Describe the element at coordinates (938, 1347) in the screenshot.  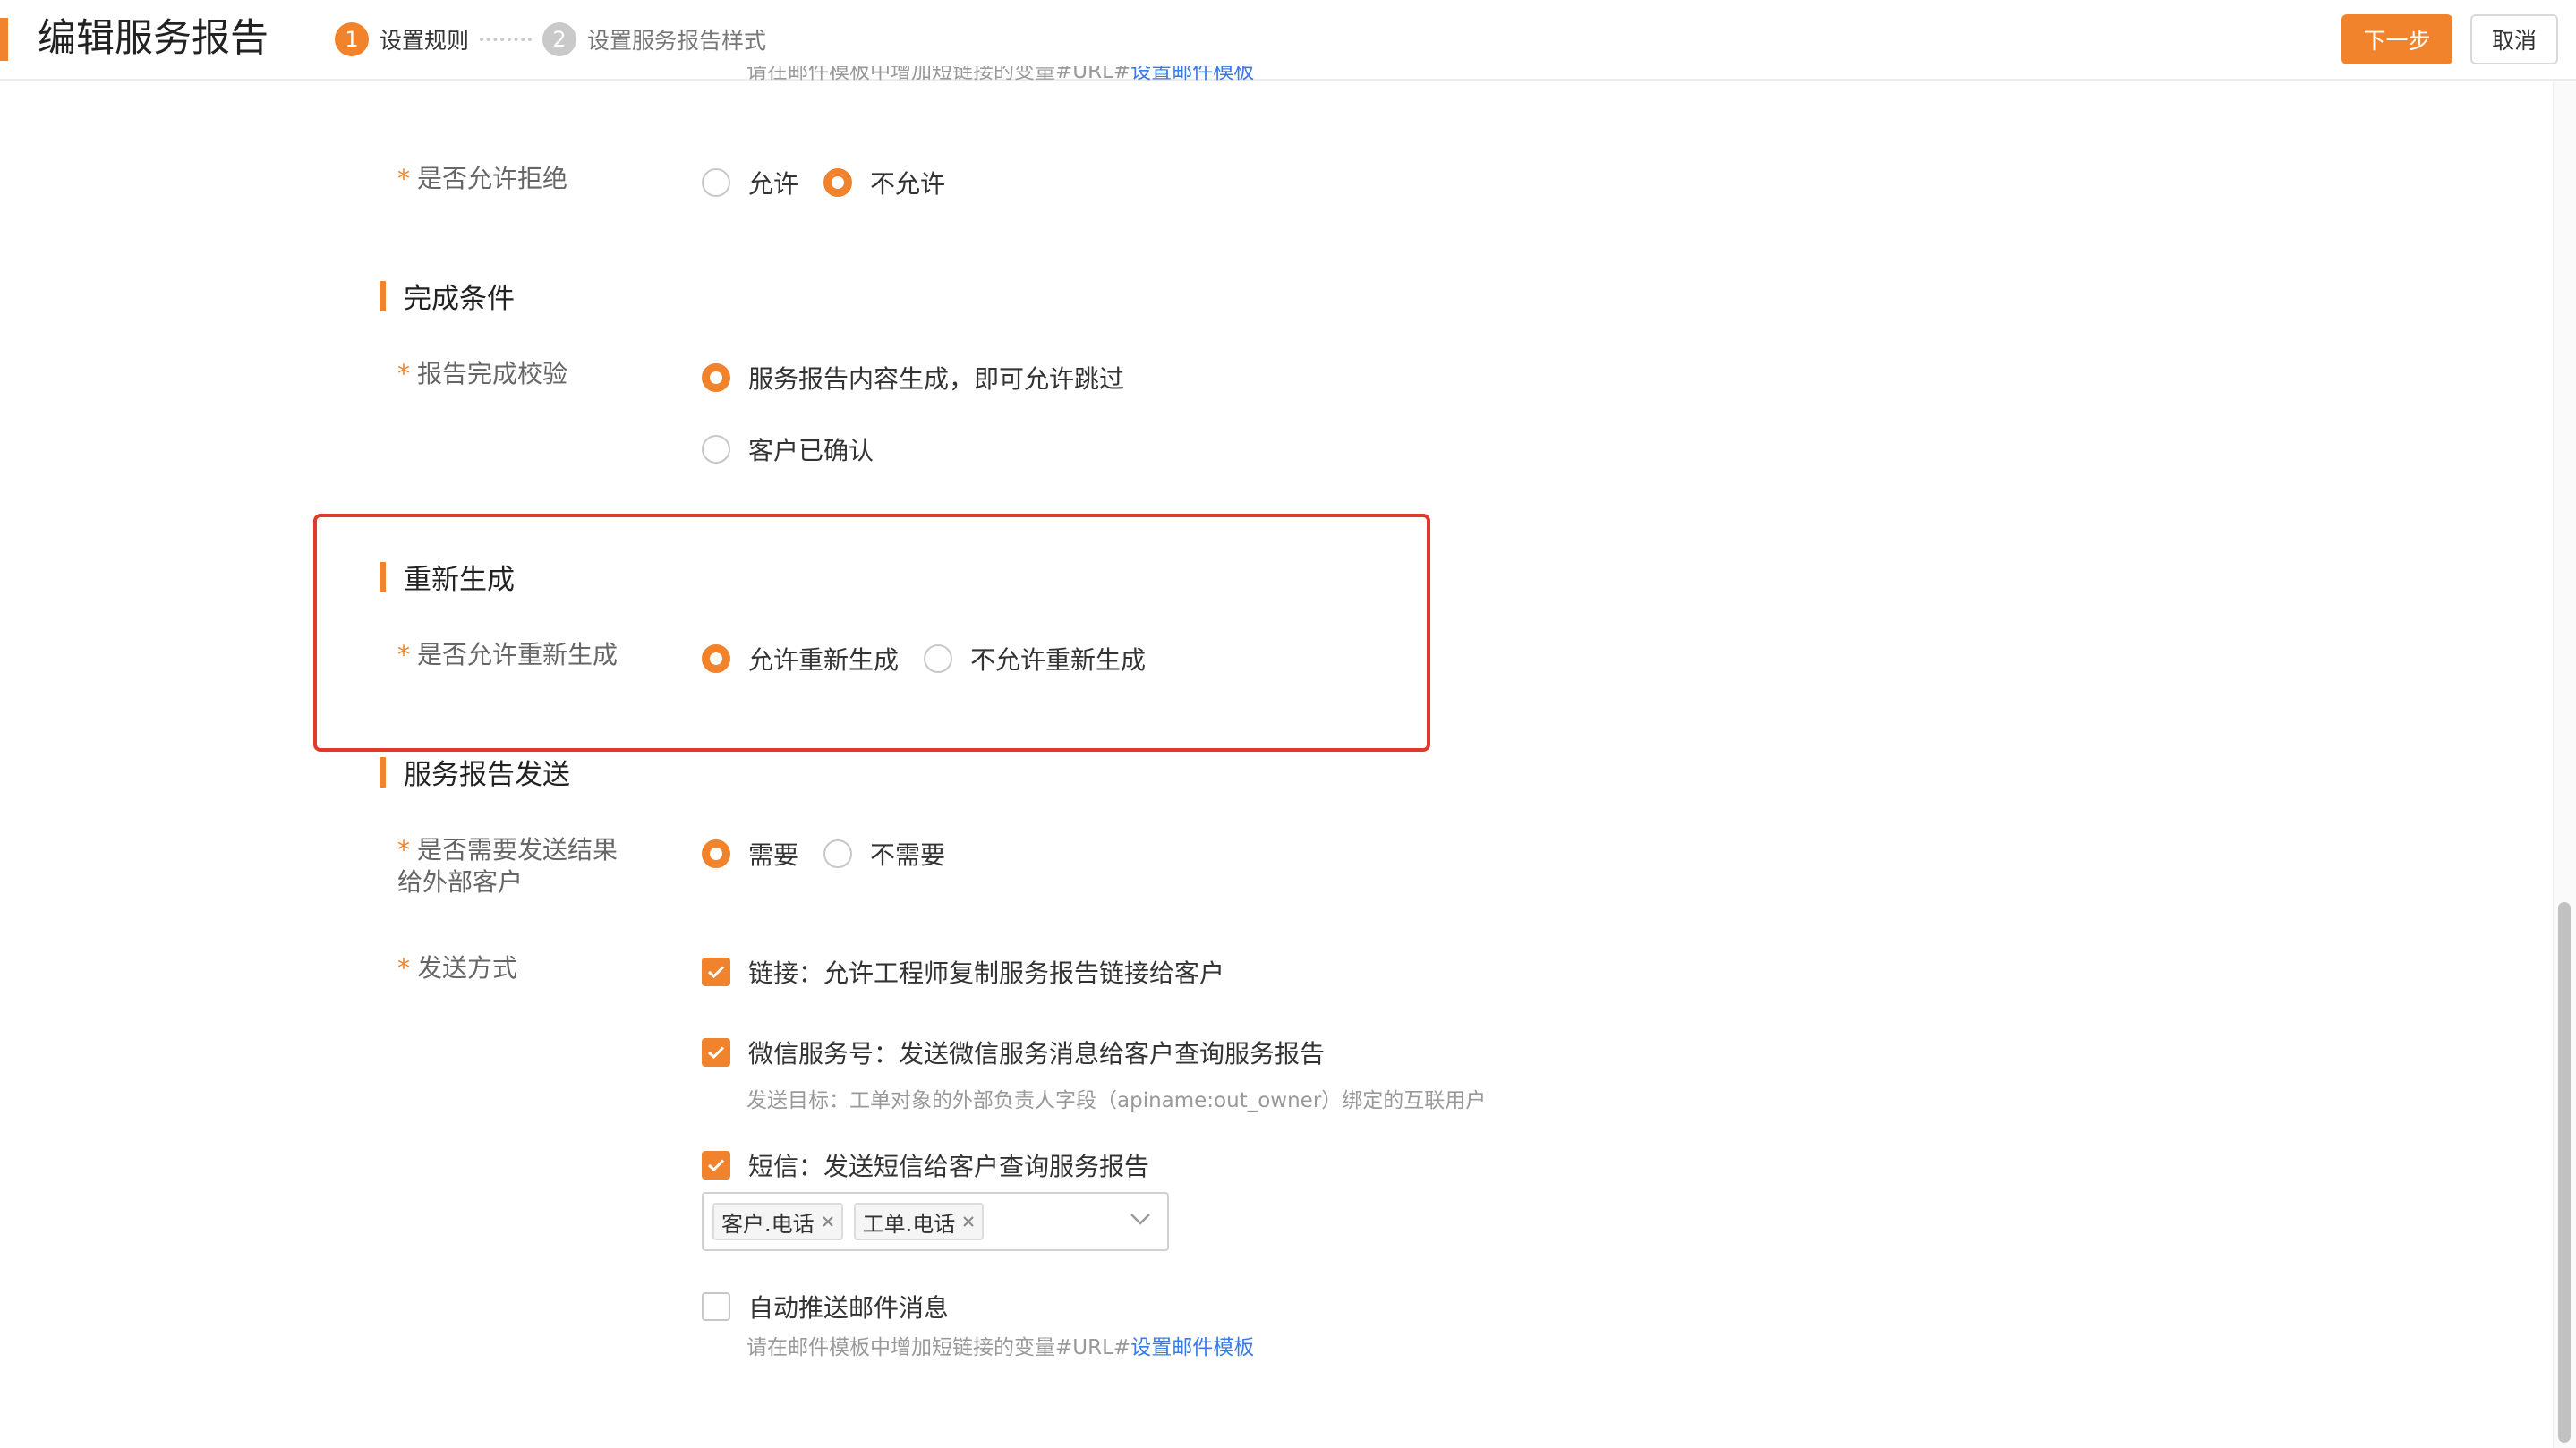
I see `email-note-text: 请在邮件模板中增加短链接的变量#URL#` at that location.